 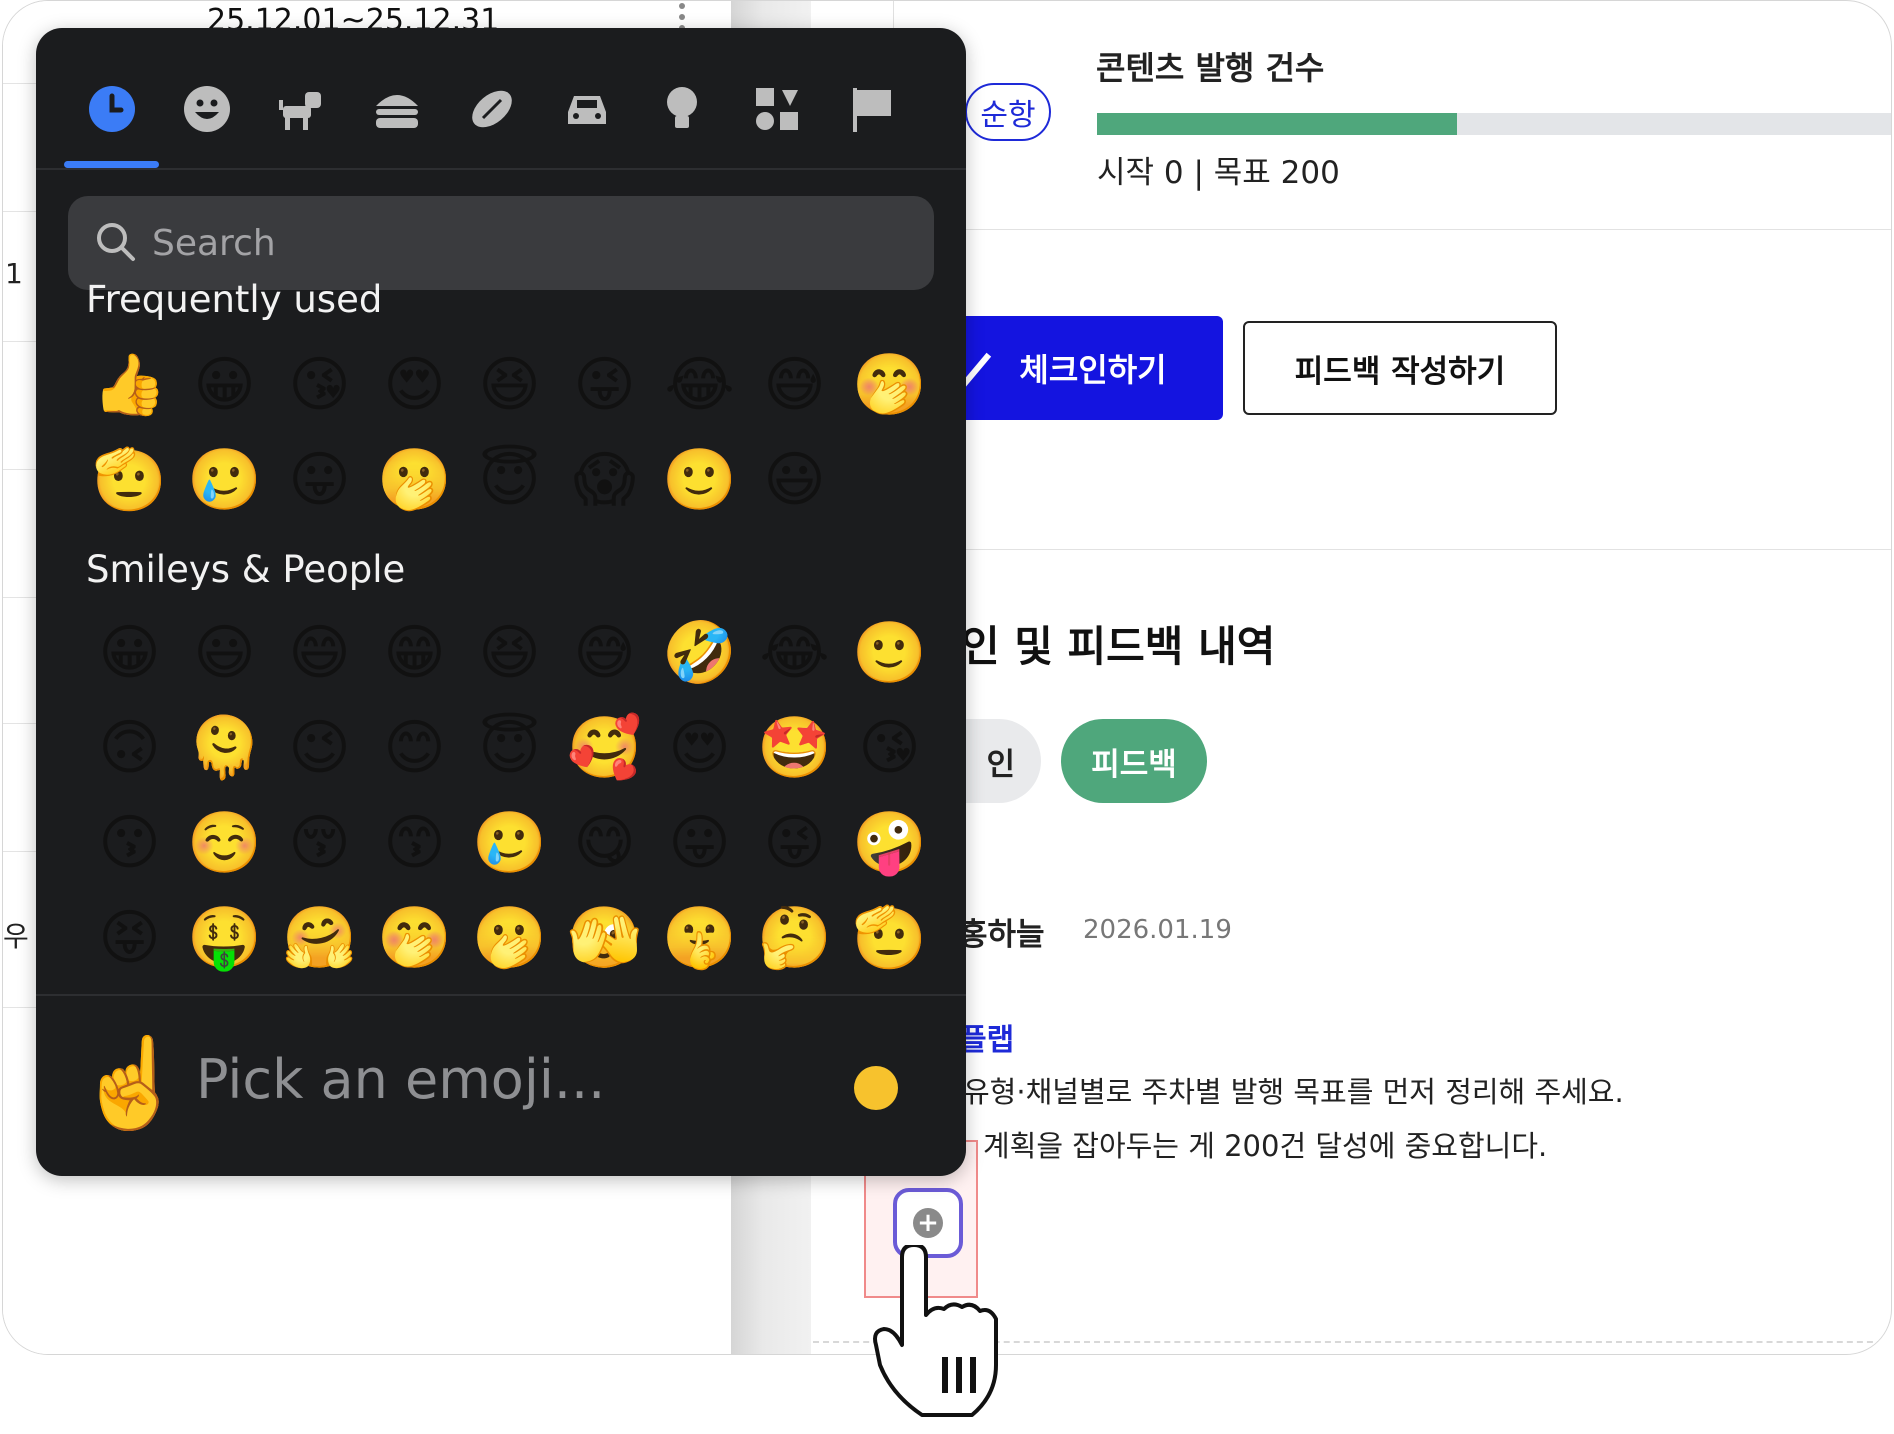 I want to click on entry-tag: 플랩, so click(x=987, y=1040).